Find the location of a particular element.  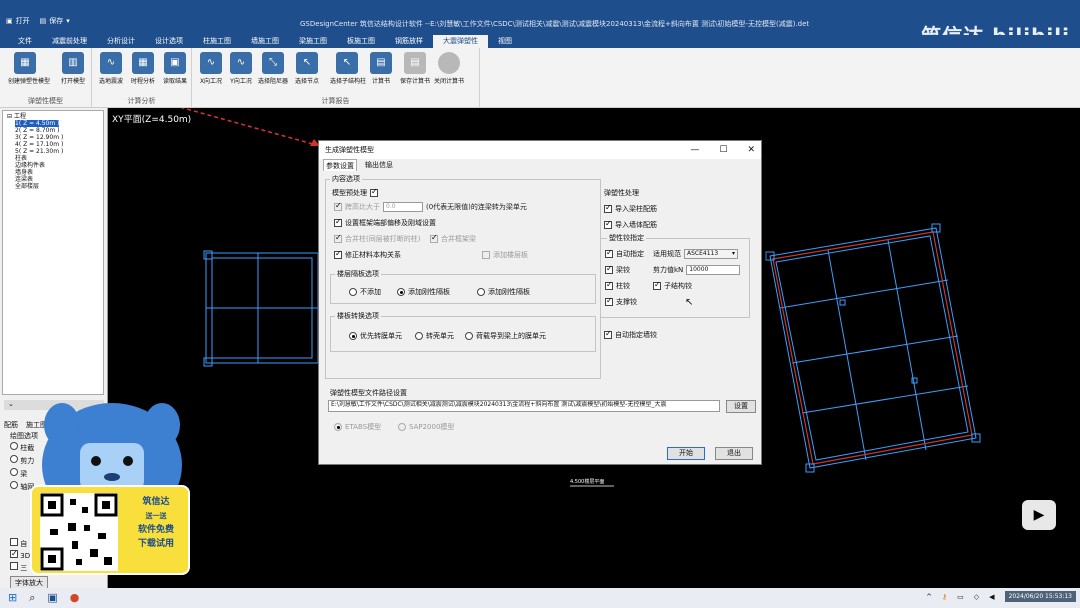

material-fix-option: 修正材料本构关系 is located at coordinates (367, 254).